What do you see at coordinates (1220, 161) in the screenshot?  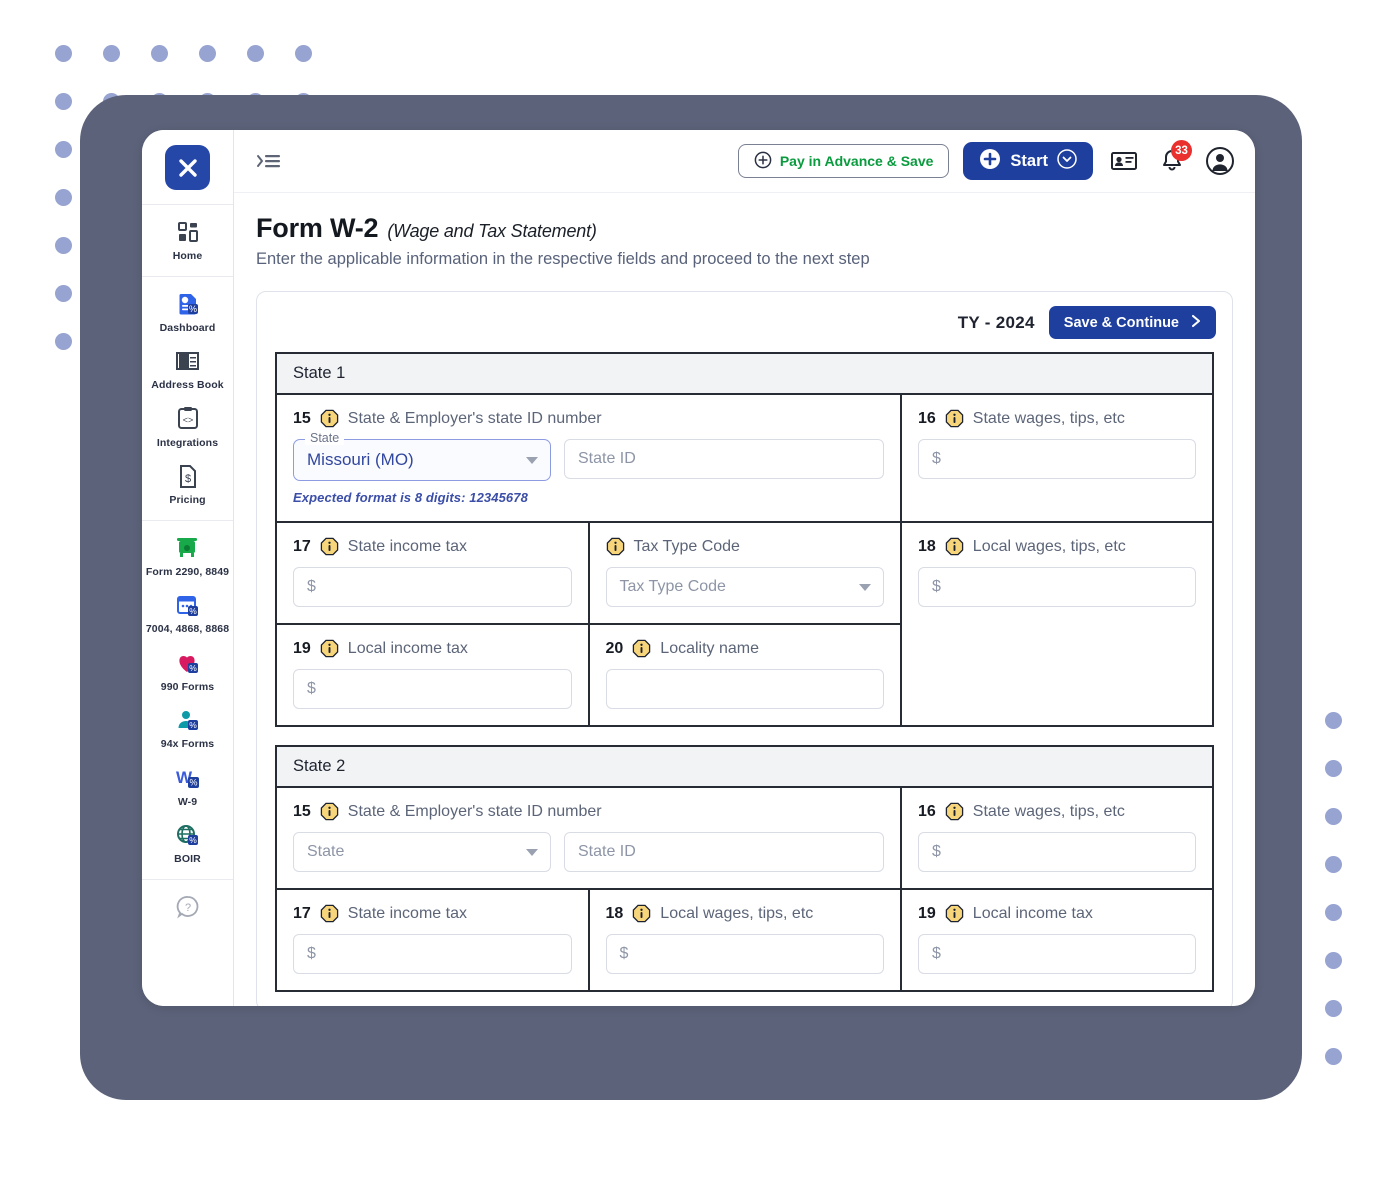 I see `user-avatar-icon` at bounding box center [1220, 161].